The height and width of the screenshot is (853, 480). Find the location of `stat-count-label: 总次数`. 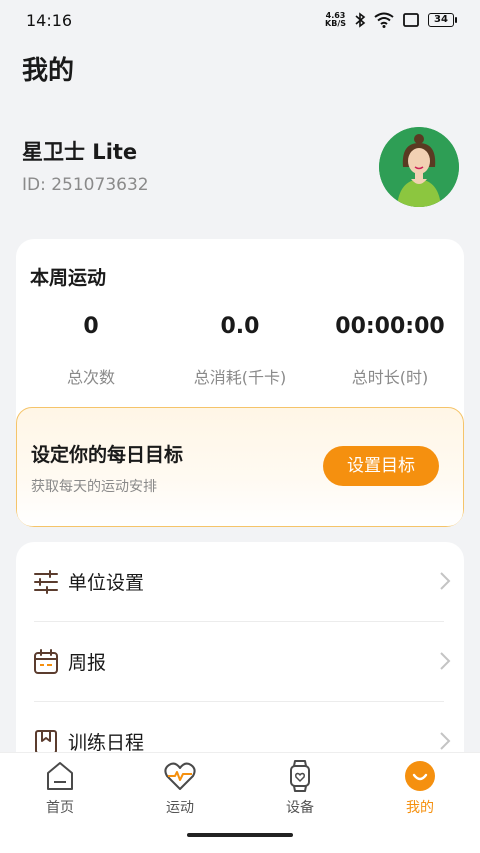

stat-count-label: 总次数 is located at coordinates (90, 377).